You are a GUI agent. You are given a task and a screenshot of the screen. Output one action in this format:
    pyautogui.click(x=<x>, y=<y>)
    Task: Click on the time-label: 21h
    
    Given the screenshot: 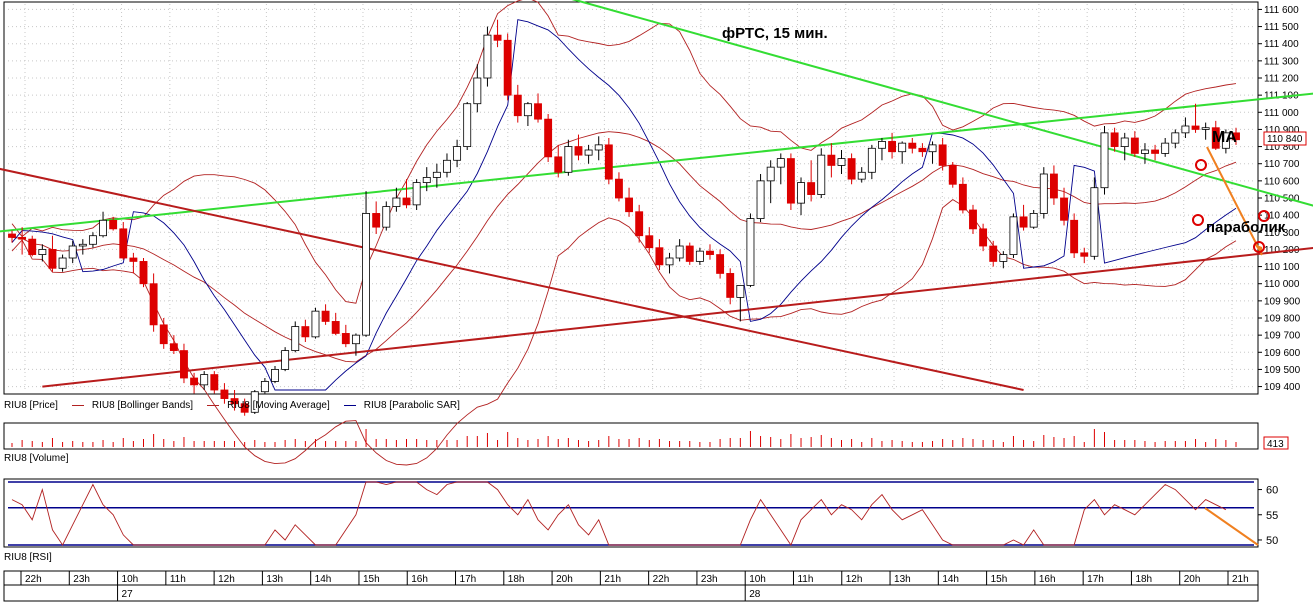 What is the action you would take?
    pyautogui.click(x=1240, y=579)
    